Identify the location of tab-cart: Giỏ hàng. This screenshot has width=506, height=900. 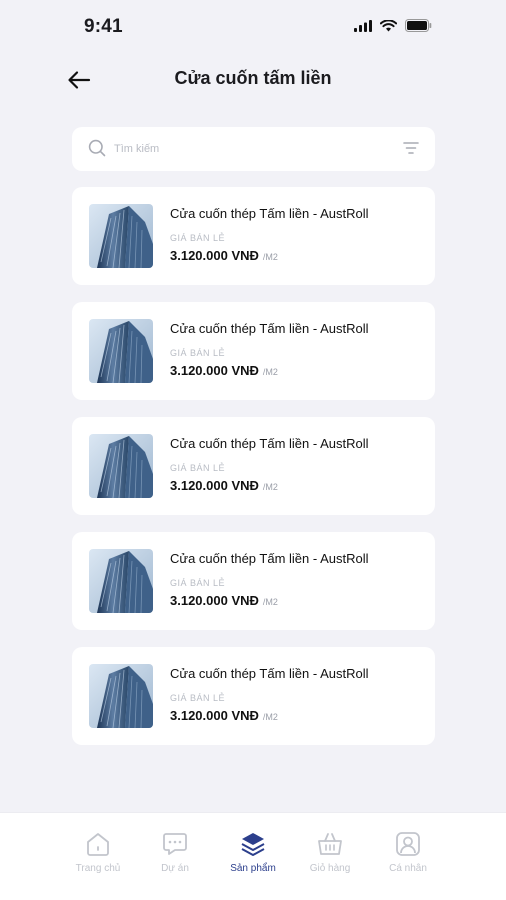
(330, 852).